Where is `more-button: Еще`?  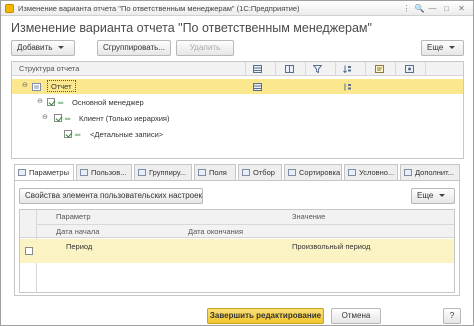
more-button: Еще is located at coordinates (442, 48).